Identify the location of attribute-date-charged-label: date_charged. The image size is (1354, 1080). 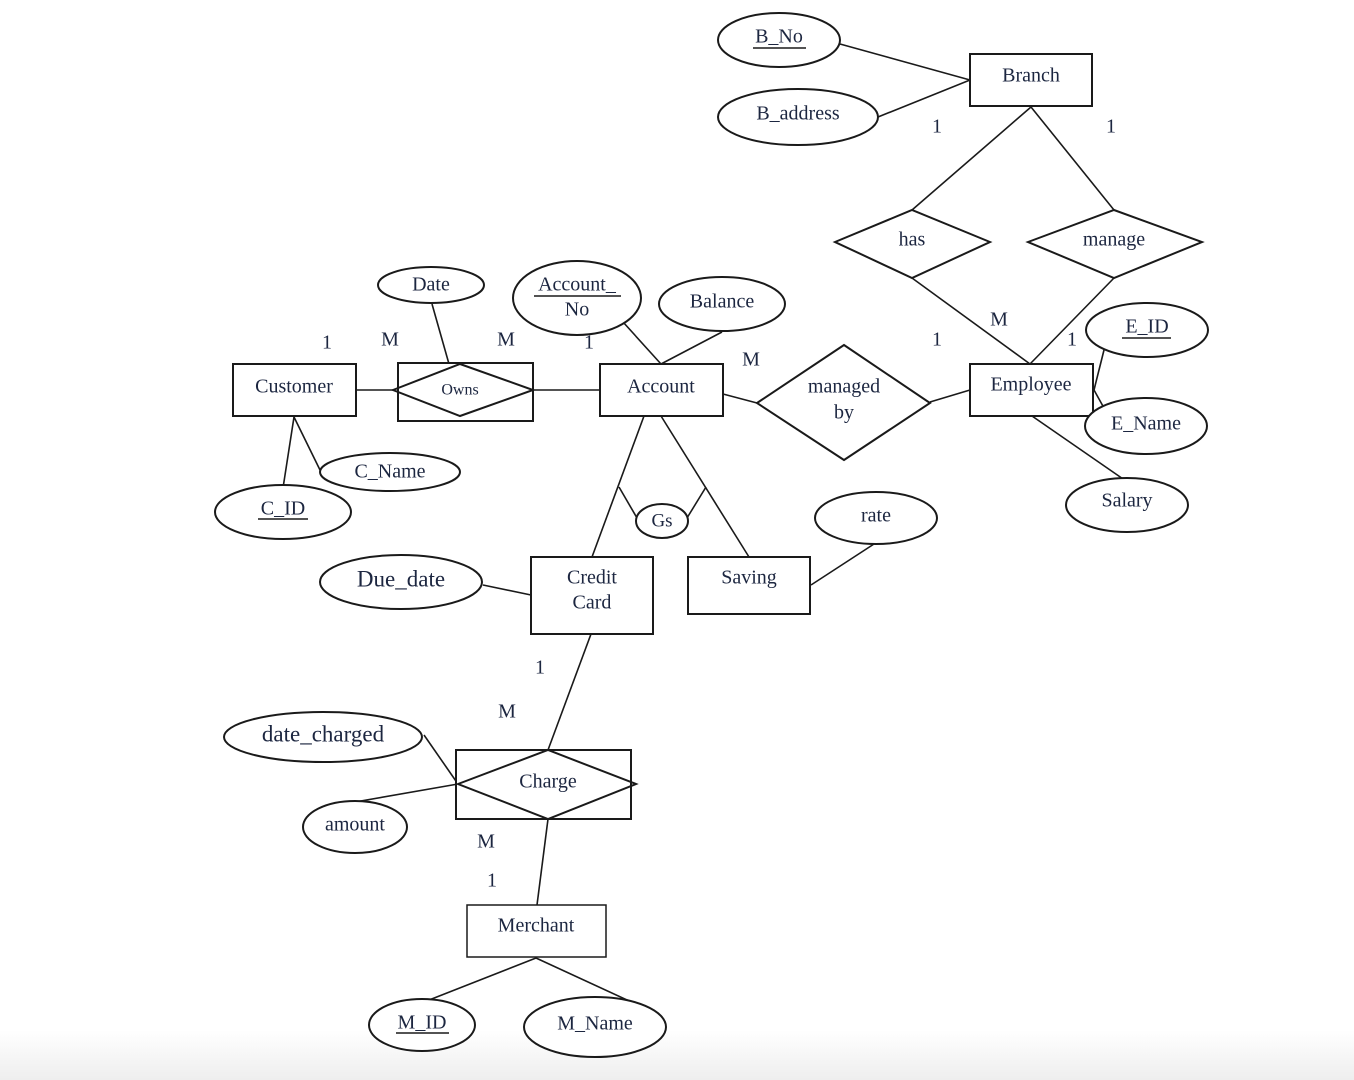
(323, 733).